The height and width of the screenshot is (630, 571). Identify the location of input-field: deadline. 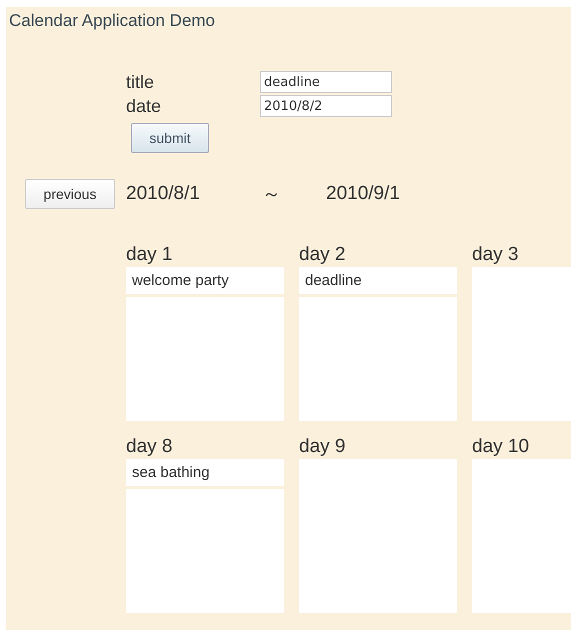
(326, 82).